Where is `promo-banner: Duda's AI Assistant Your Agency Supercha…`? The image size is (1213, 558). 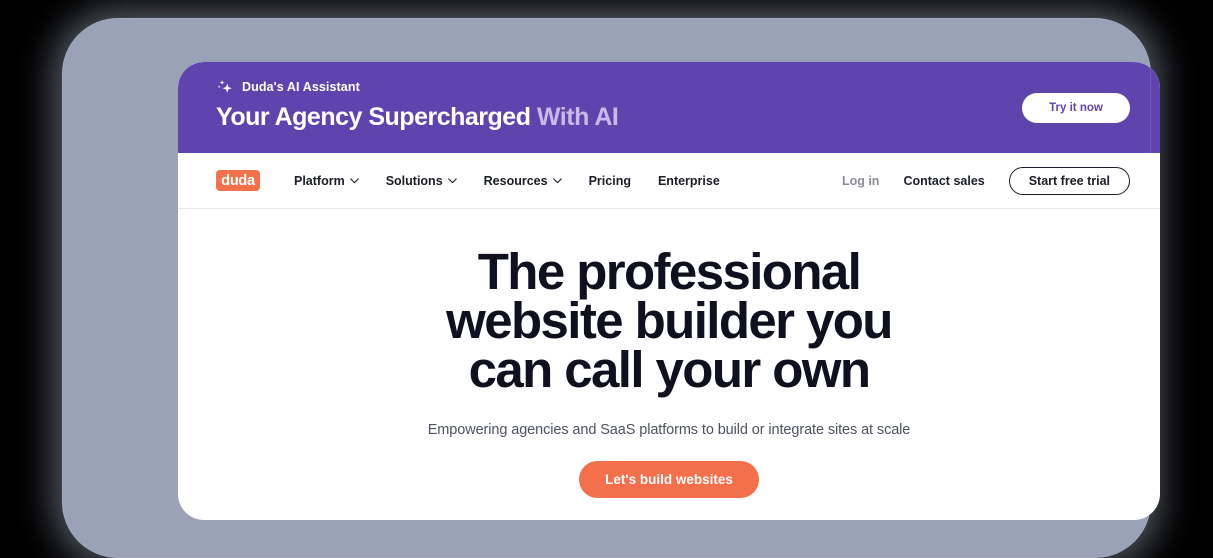 promo-banner: Duda's AI Assistant Your Agency Supercha… is located at coordinates (669, 107).